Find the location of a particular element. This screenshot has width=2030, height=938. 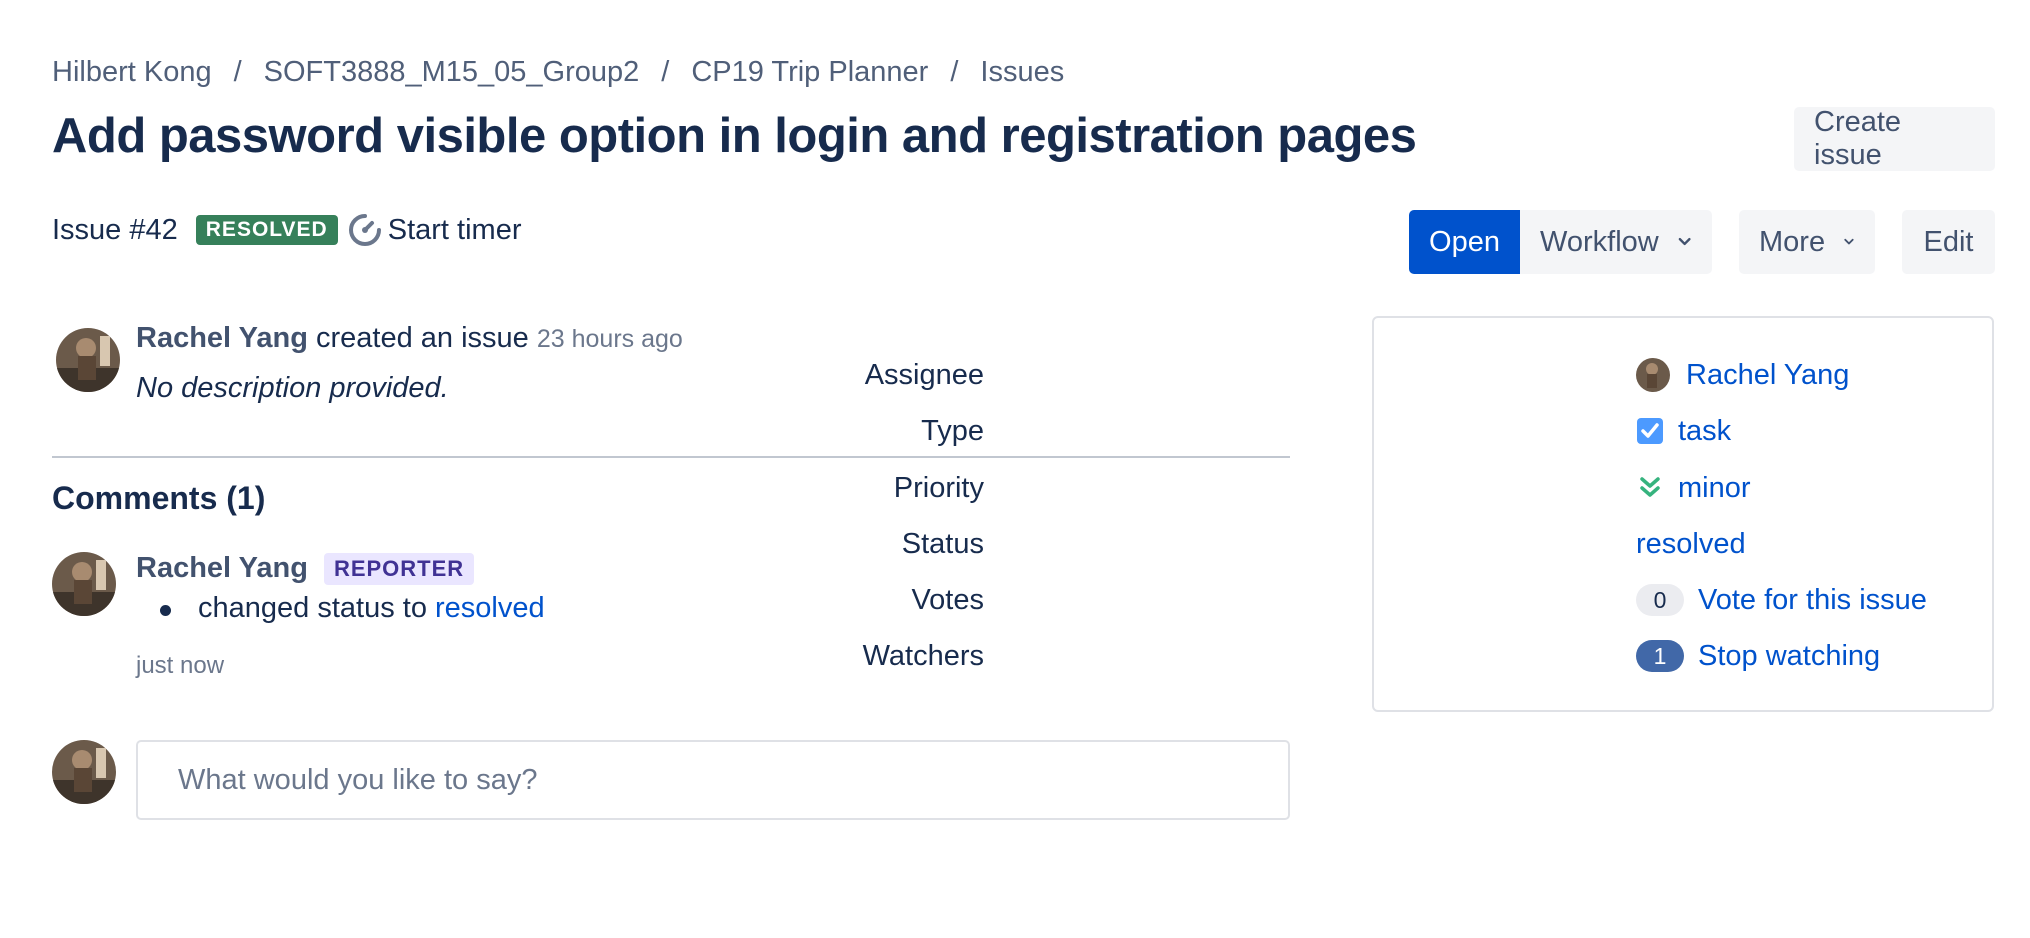

workflow-dropdown: Workflow is located at coordinates (1616, 242).